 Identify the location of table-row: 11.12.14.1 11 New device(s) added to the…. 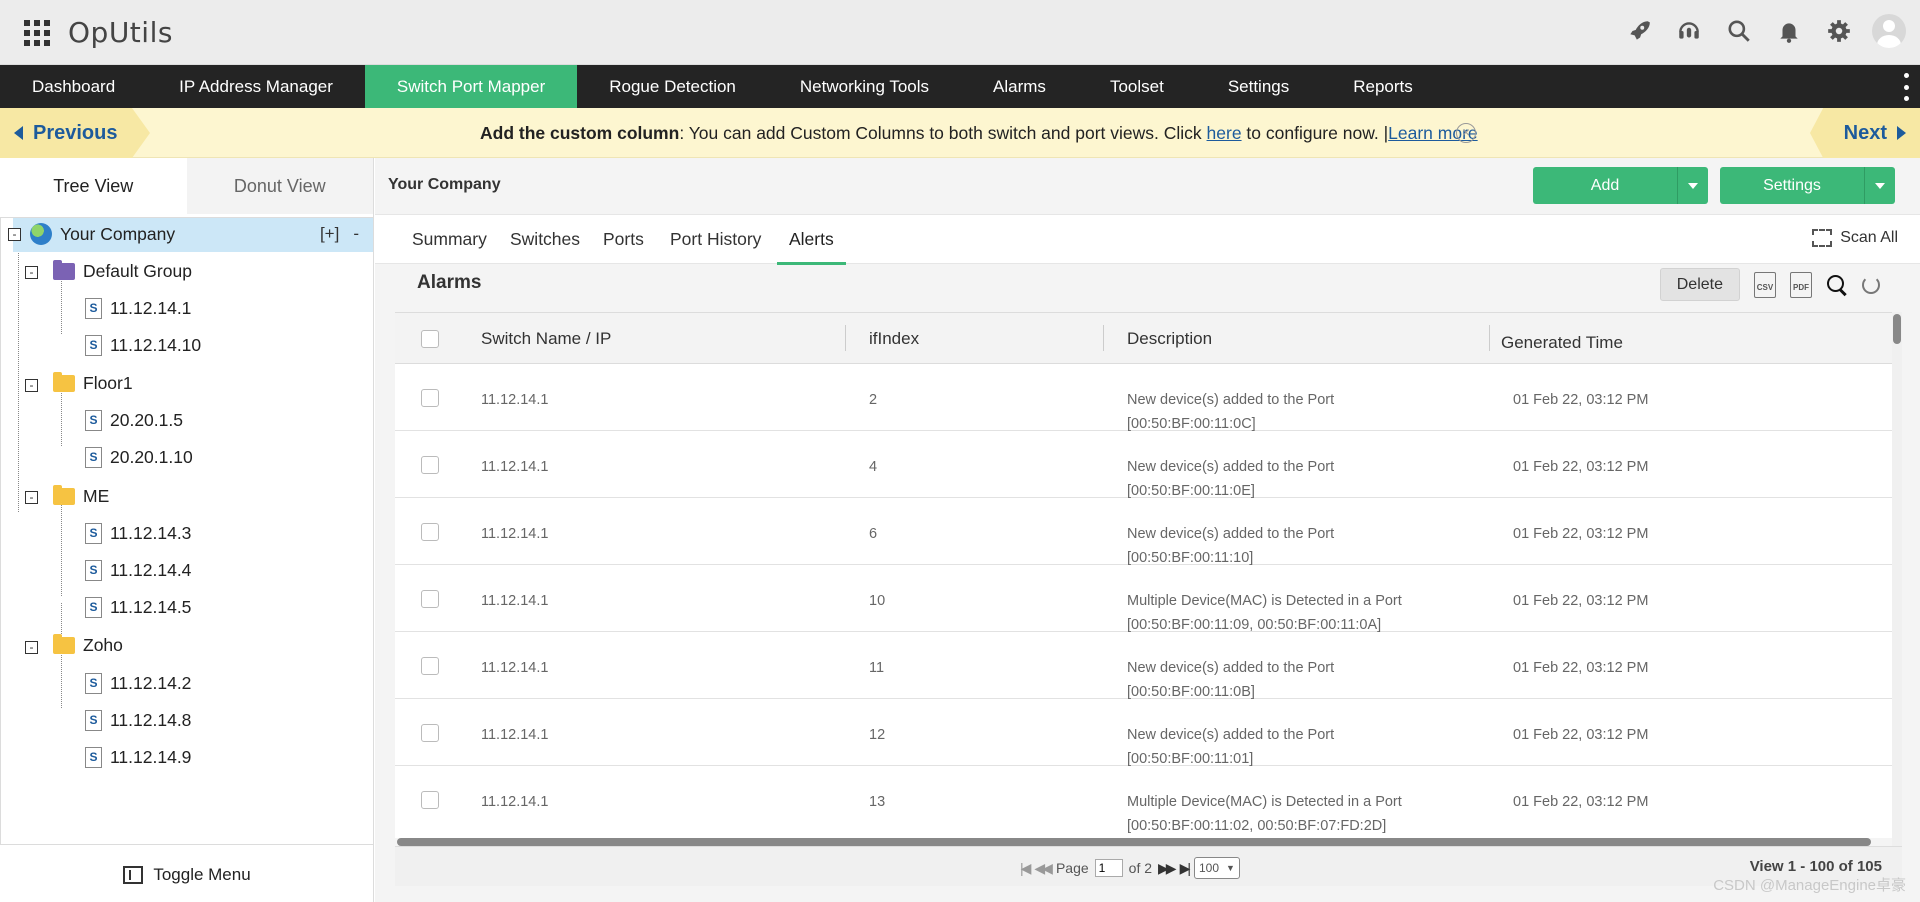
(1143, 666).